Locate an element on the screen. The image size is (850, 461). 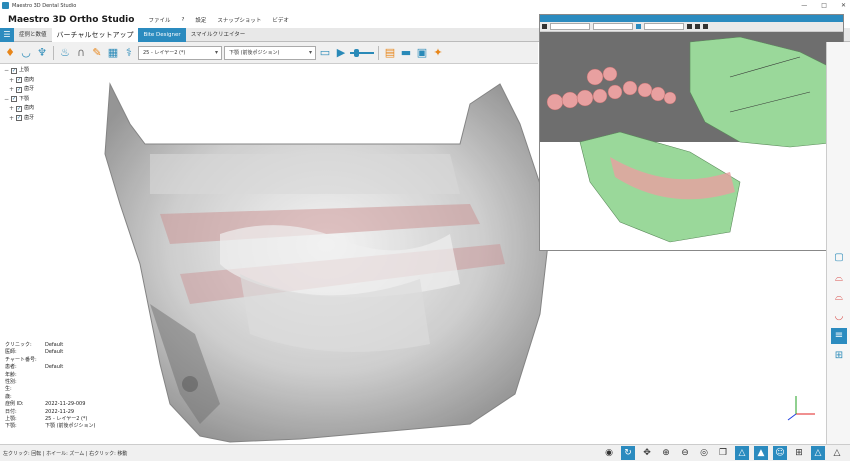
occlusion-view-icon: ≡ is located at coordinates (839, 336).